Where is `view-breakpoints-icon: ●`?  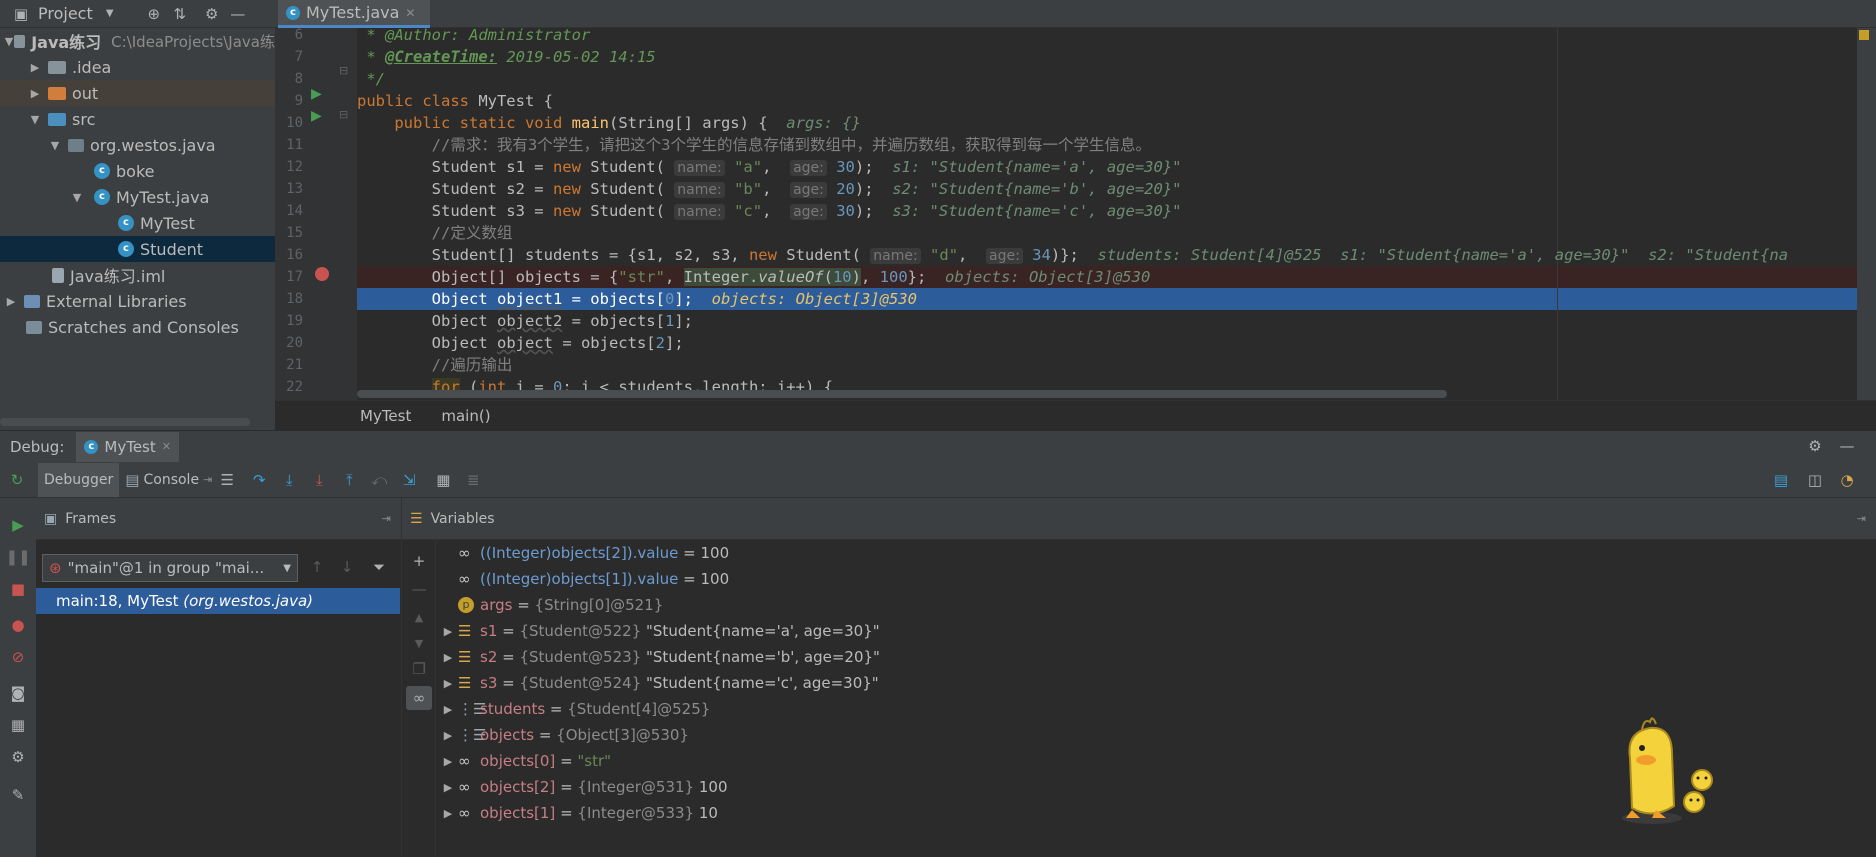
view-breakpoints-icon: ● is located at coordinates (18, 625).